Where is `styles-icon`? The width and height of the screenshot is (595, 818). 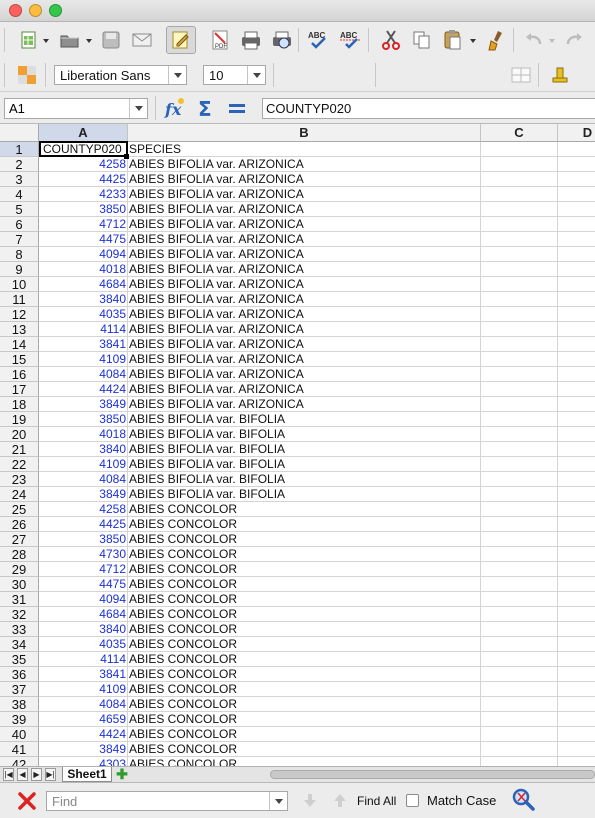 styles-icon is located at coordinates (27, 75).